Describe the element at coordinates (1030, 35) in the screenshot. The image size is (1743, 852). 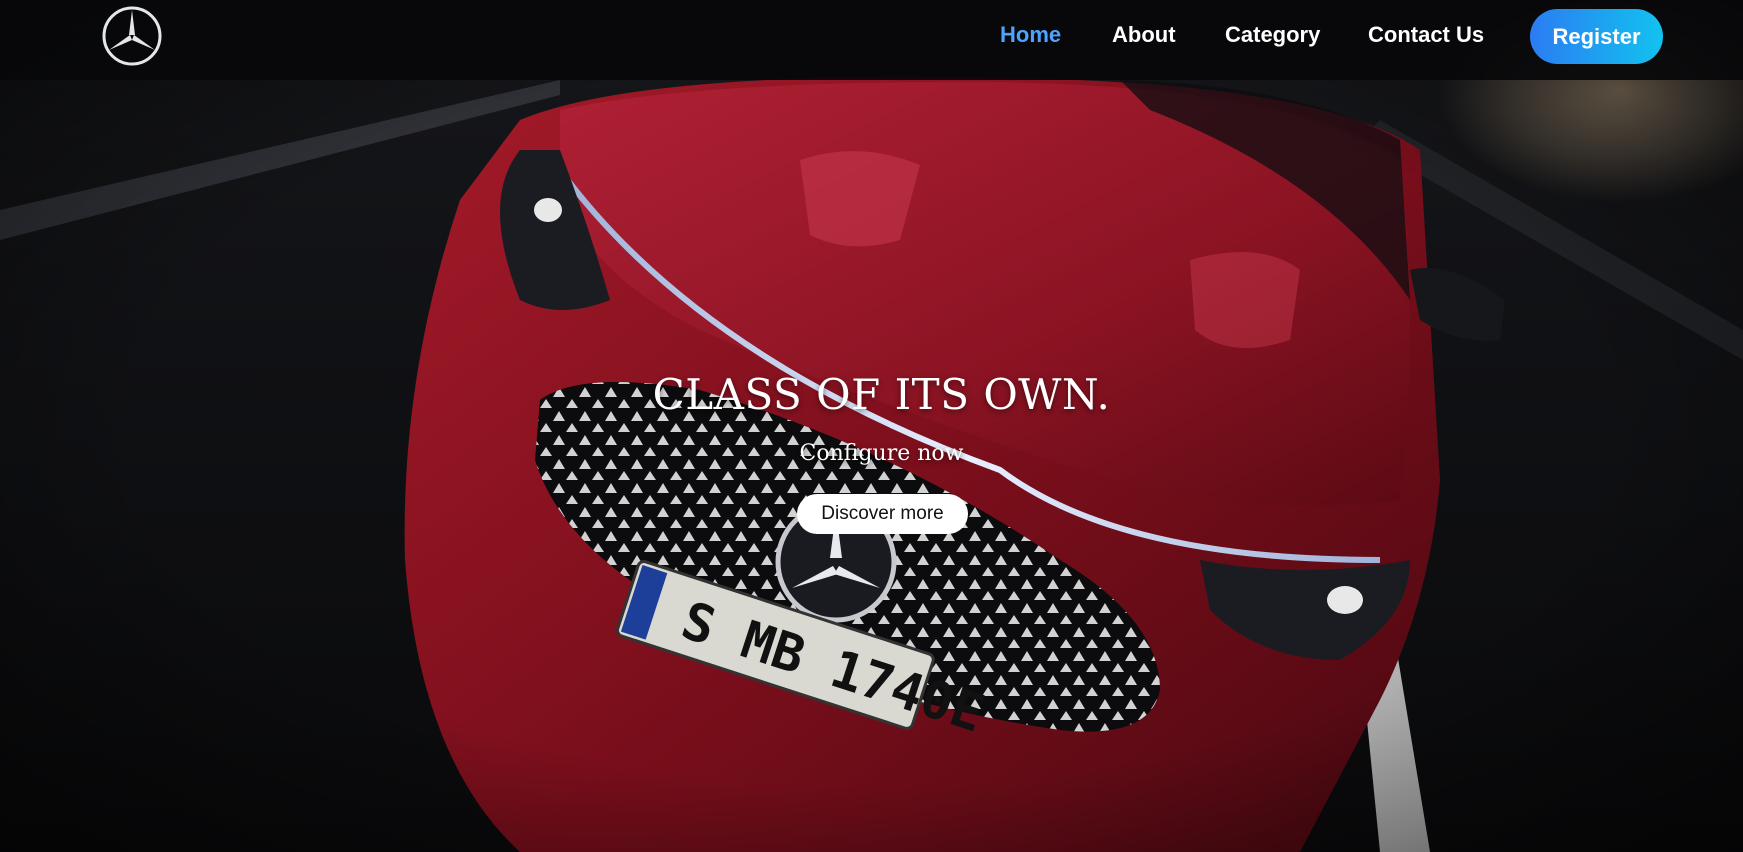
I see `nav-link-home: Home` at that location.